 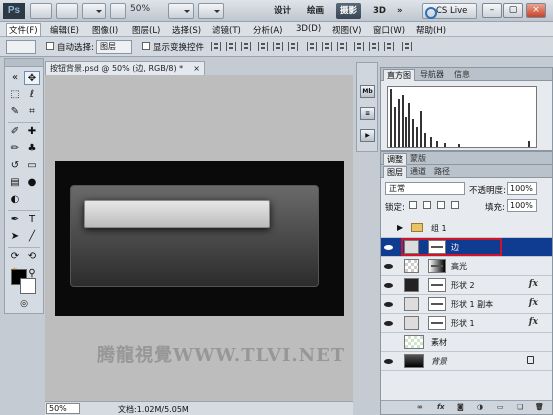 What do you see at coordinates (418, 159) in the screenshot?
I see `tab-masks: 蒙版` at bounding box center [418, 159].